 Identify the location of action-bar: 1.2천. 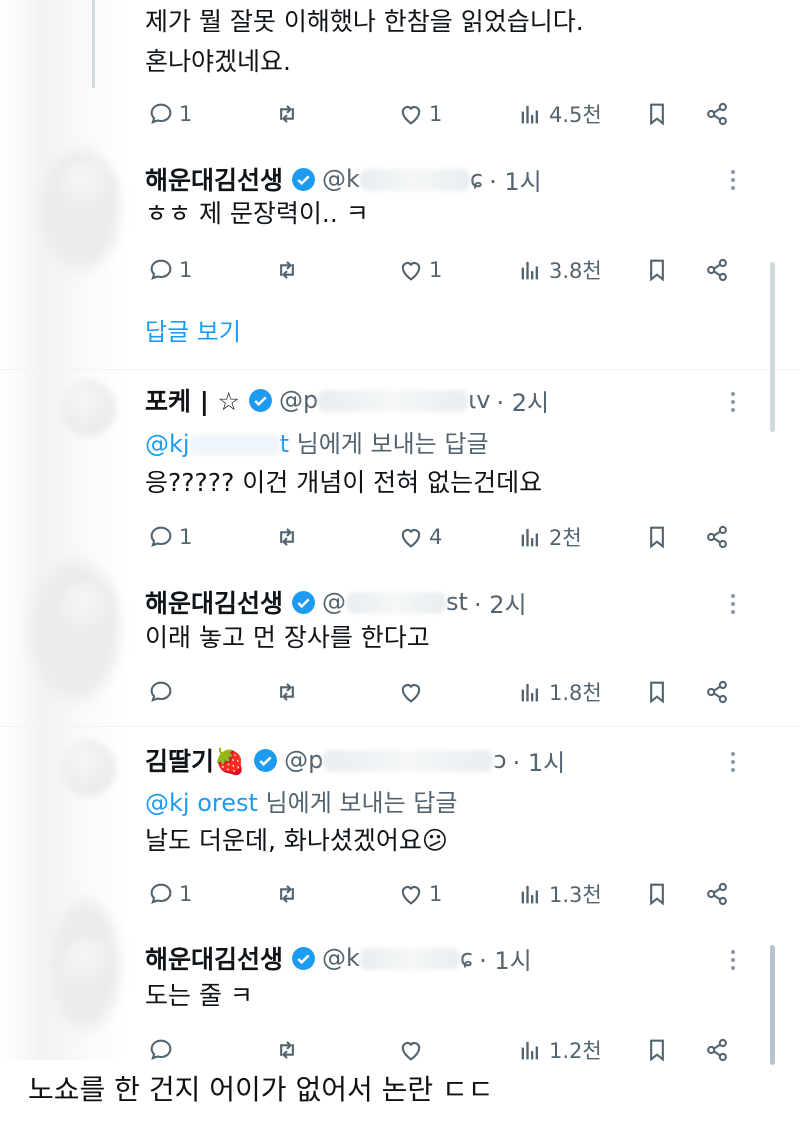
(440, 1050).